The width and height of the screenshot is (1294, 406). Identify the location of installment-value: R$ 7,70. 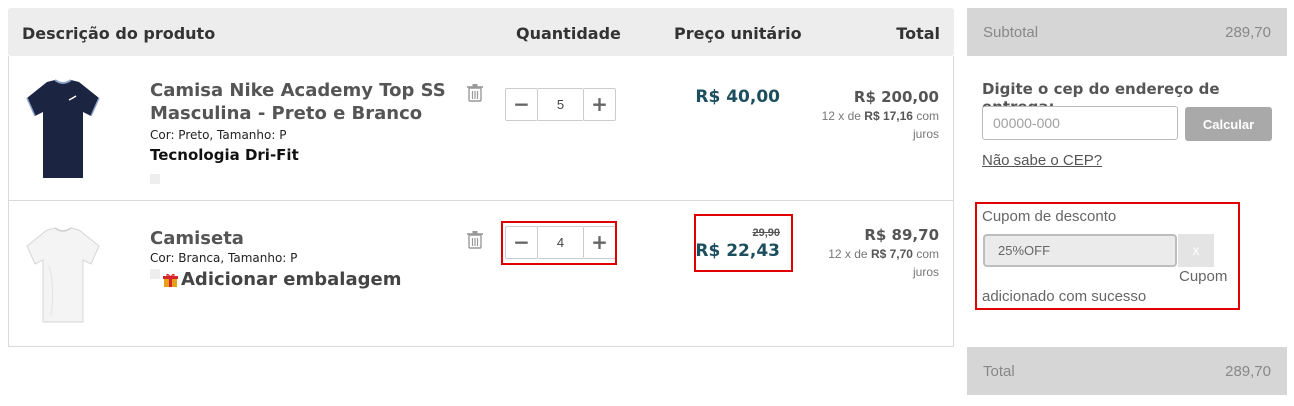
(891, 254).